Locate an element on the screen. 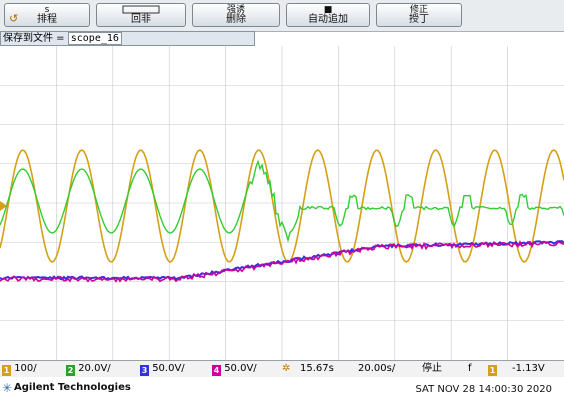 This screenshot has width=564, height=405. trigger-slope: f is located at coordinates (470, 369).